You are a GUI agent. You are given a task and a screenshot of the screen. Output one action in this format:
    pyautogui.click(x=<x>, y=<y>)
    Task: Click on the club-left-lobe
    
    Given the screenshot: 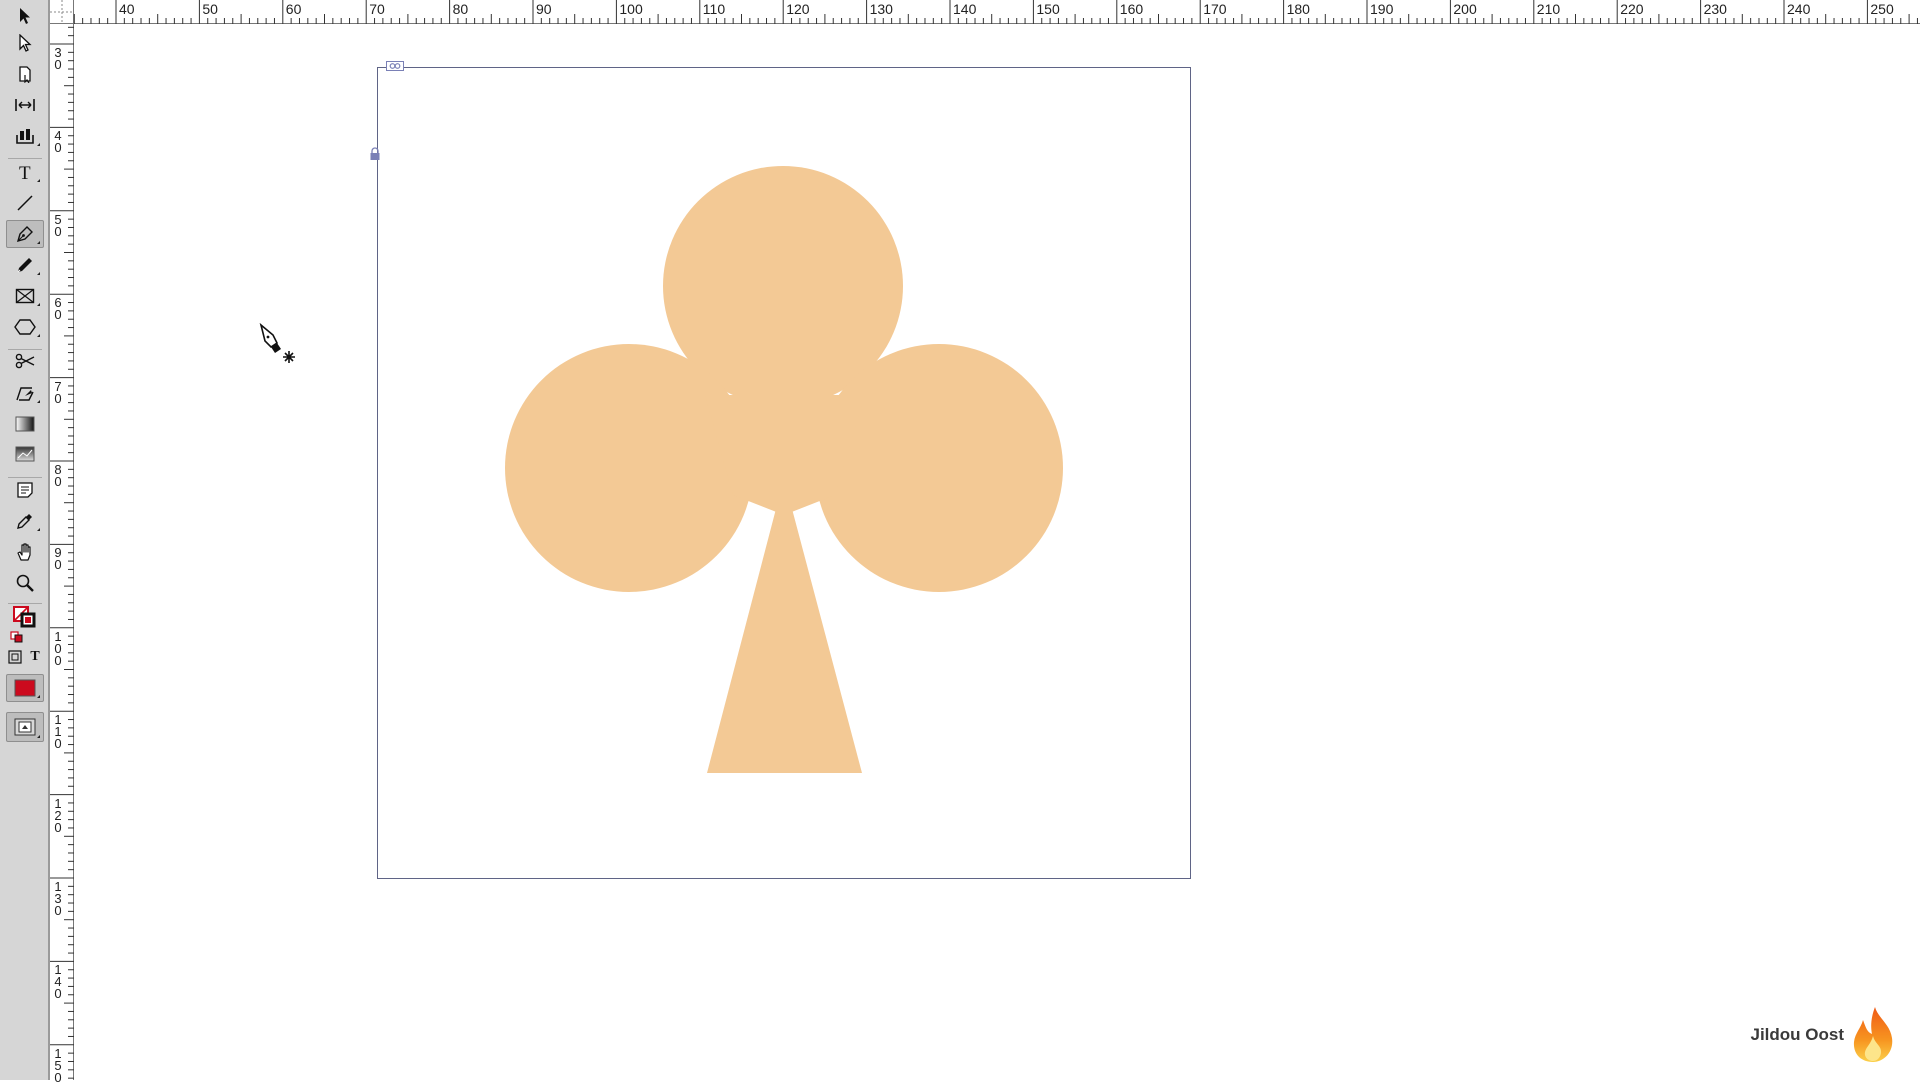 What is the action you would take?
    pyautogui.click(x=629, y=468)
    